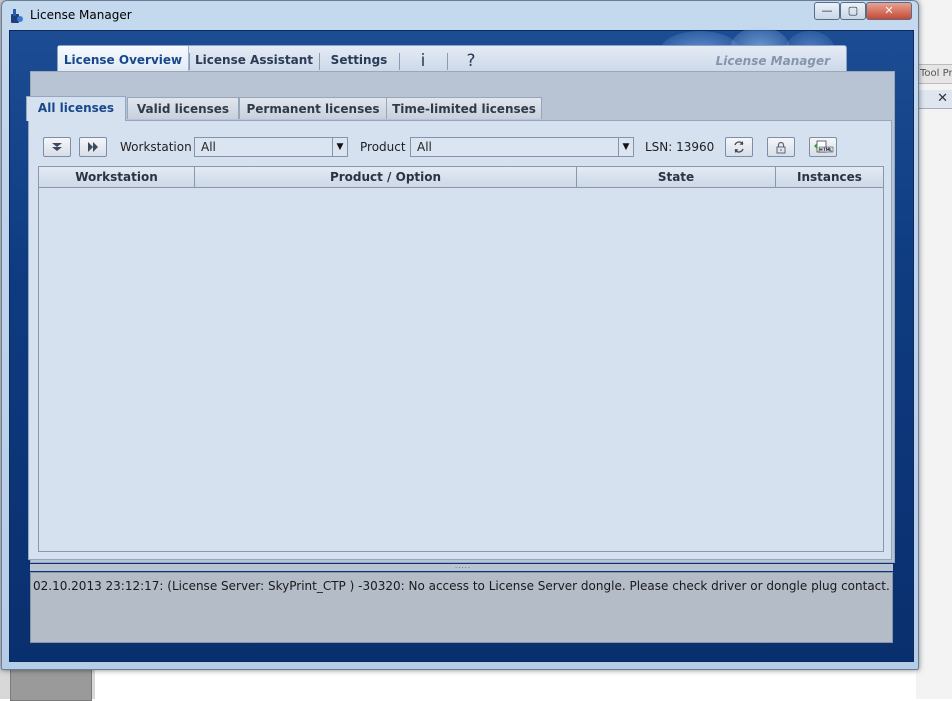 This screenshot has height=701, width=952. Describe the element at coordinates (117, 177) in the screenshot. I see `column-header-workstation: Workstation` at that location.